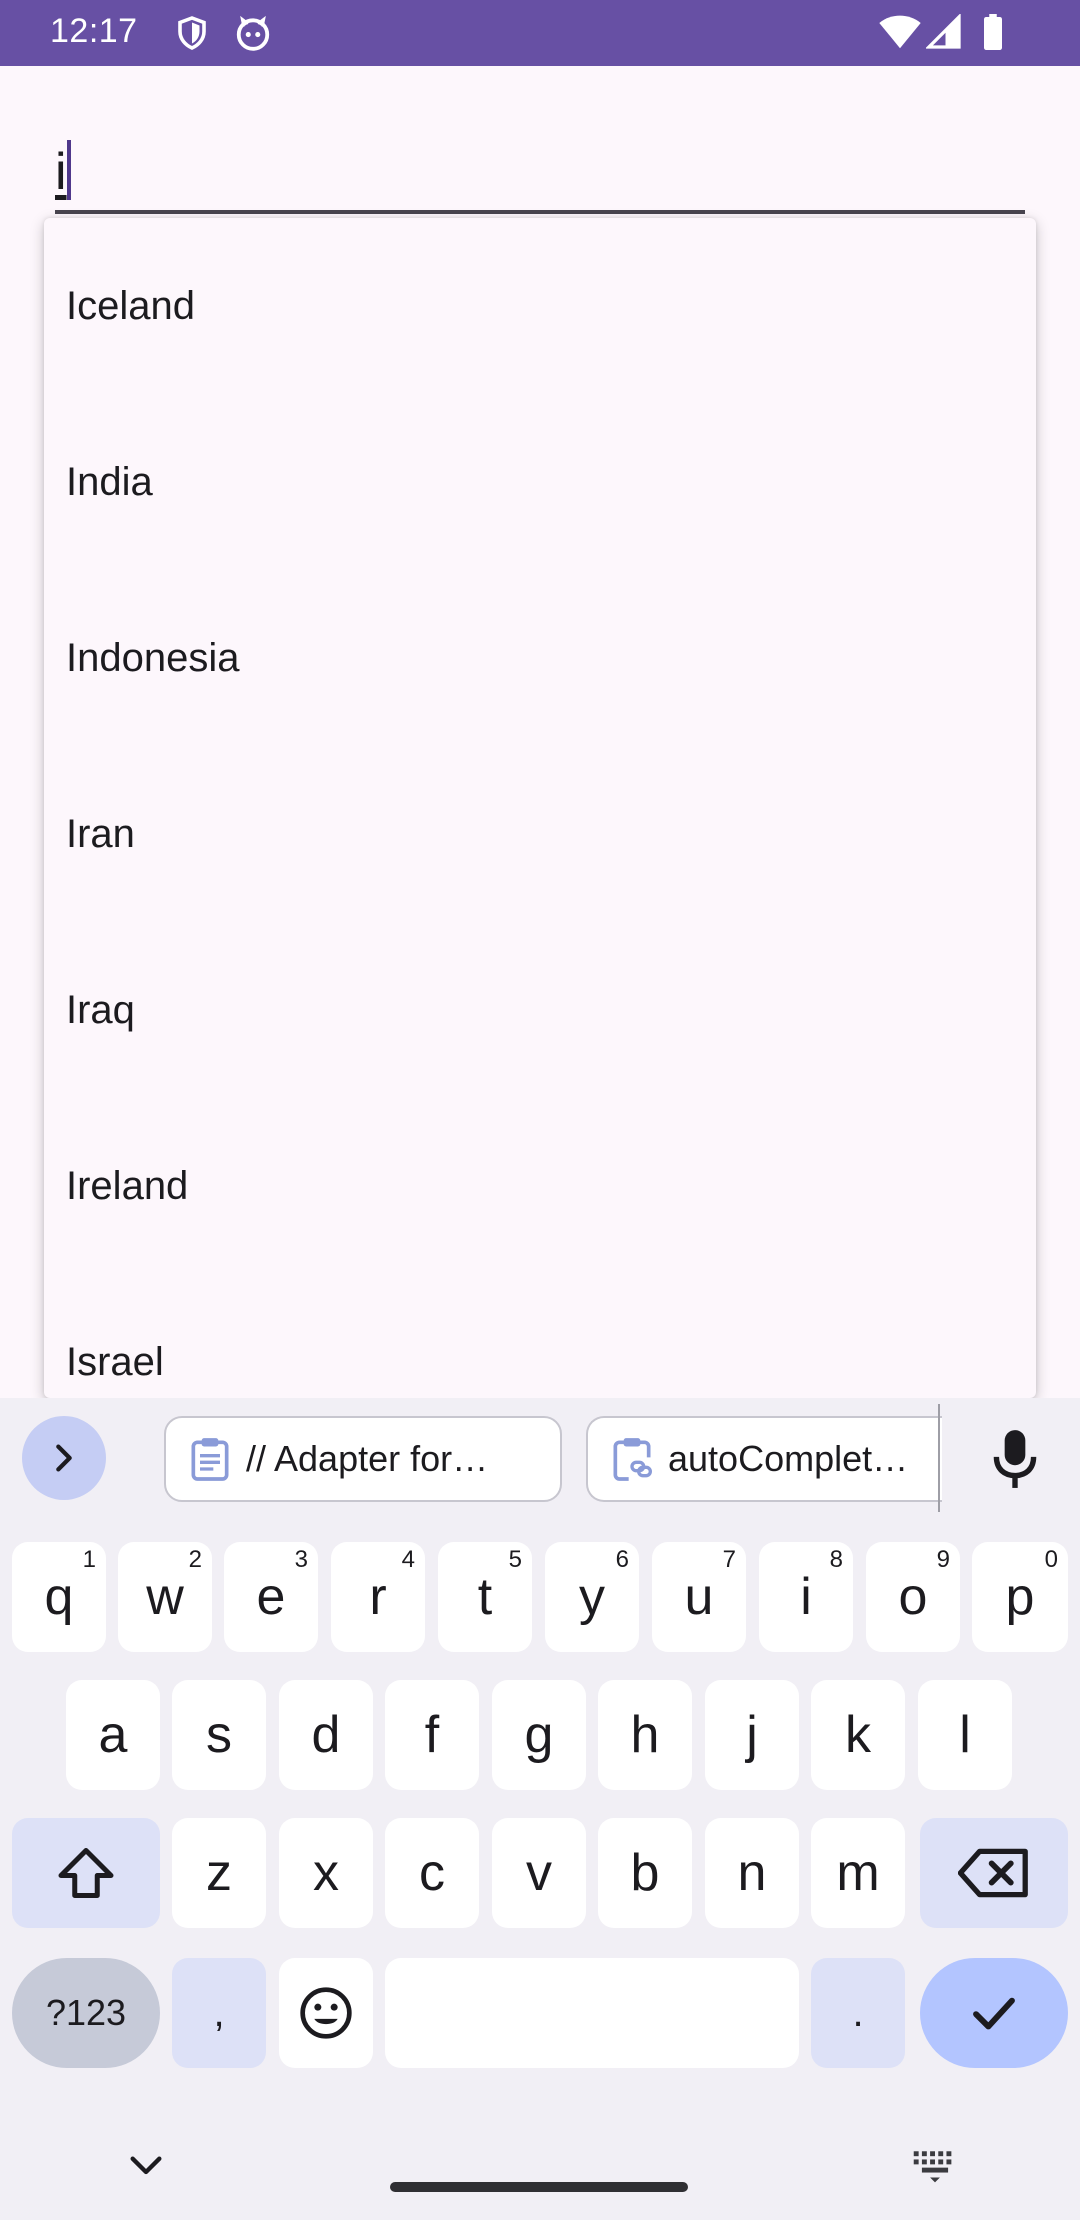 Image resolution: width=1080 pixels, height=2220 pixels. Describe the element at coordinates (219, 2013) in the screenshot. I see `comma-key: ,` at that location.